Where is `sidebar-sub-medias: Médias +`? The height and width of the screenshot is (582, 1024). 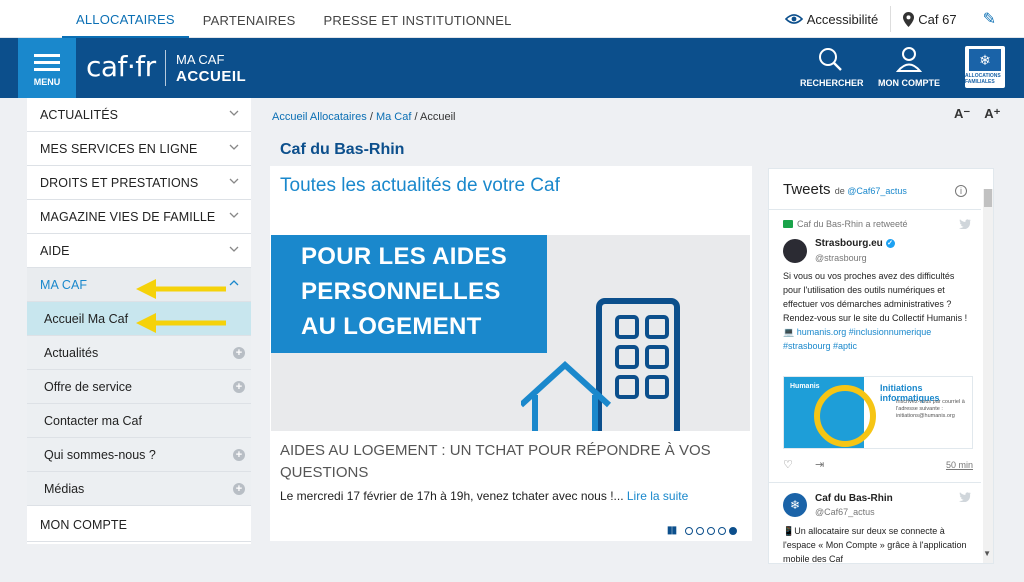 sidebar-sub-medias: Médias + is located at coordinates (139, 489).